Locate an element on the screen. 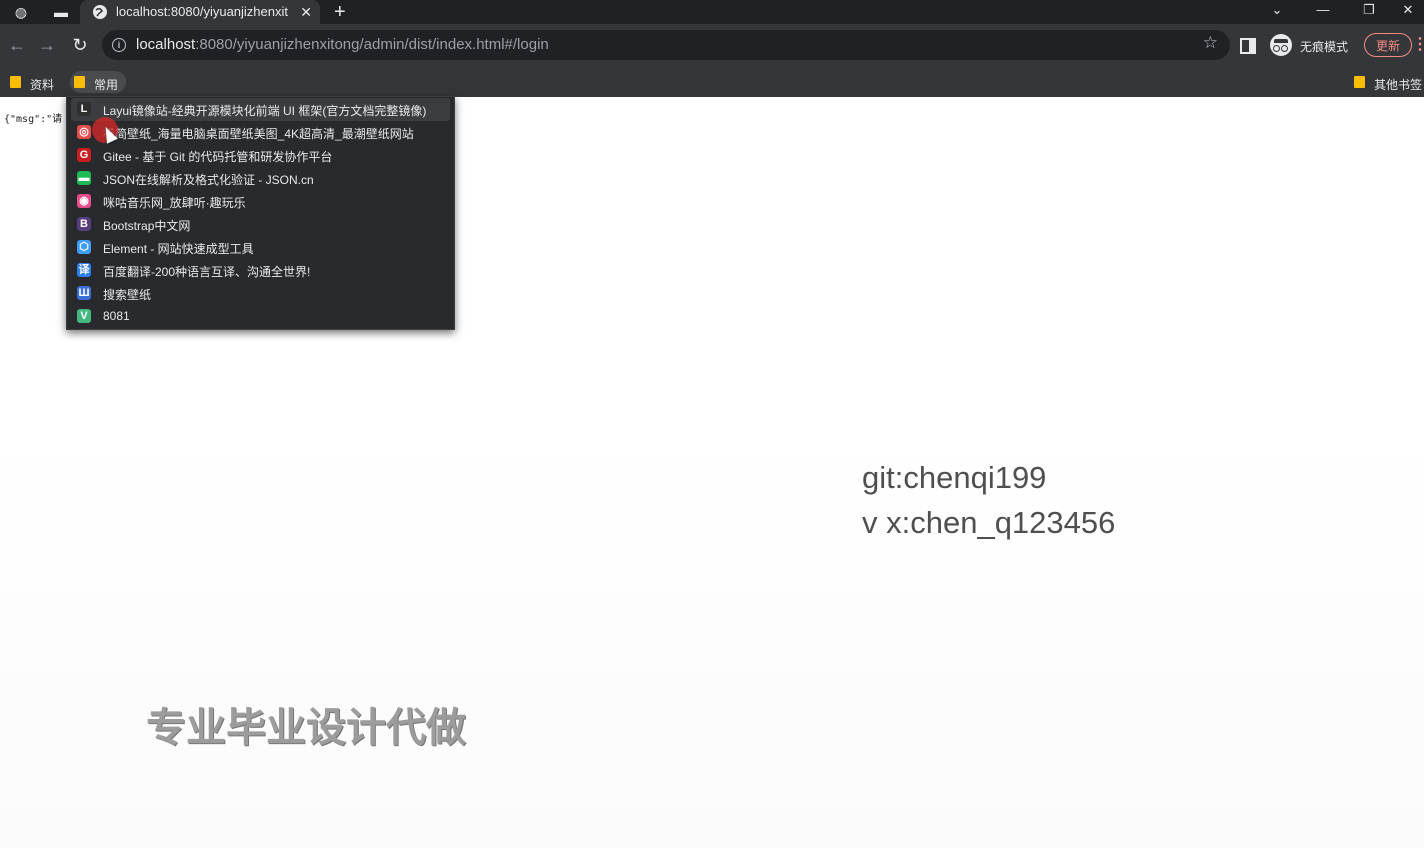  gitee-icon: G is located at coordinates (84, 155).